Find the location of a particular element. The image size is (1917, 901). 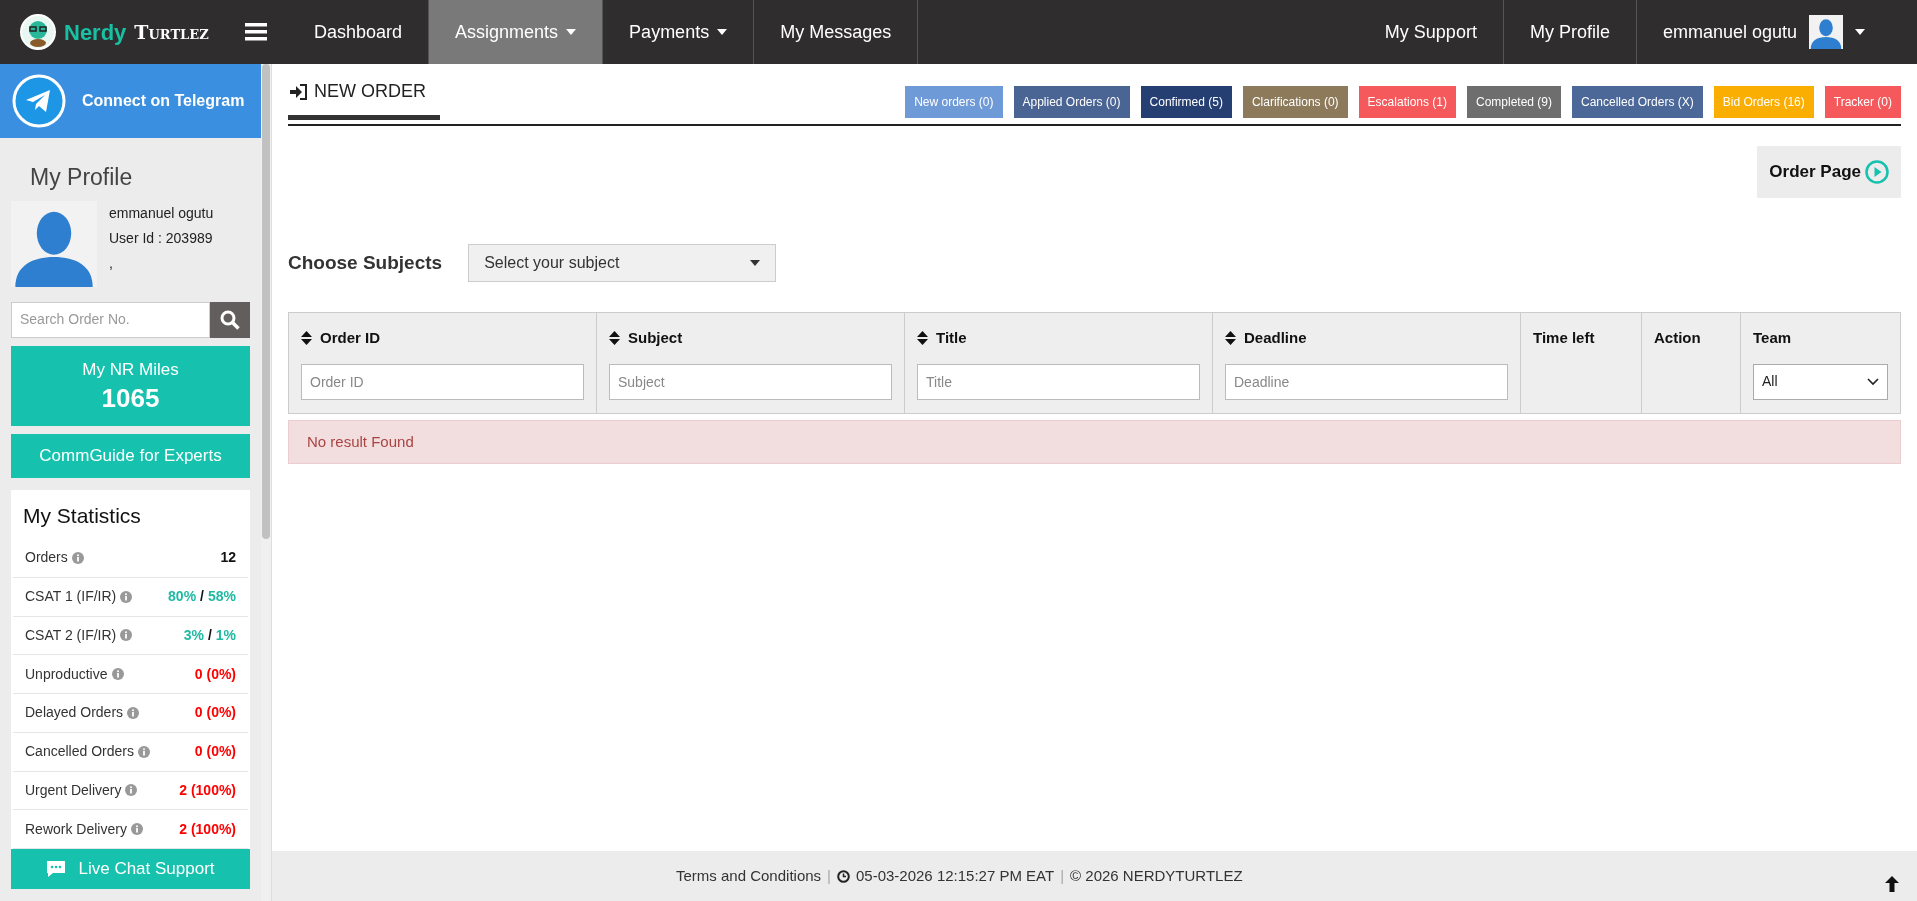

status-badge: Confirmed (5) is located at coordinates (1186, 102).